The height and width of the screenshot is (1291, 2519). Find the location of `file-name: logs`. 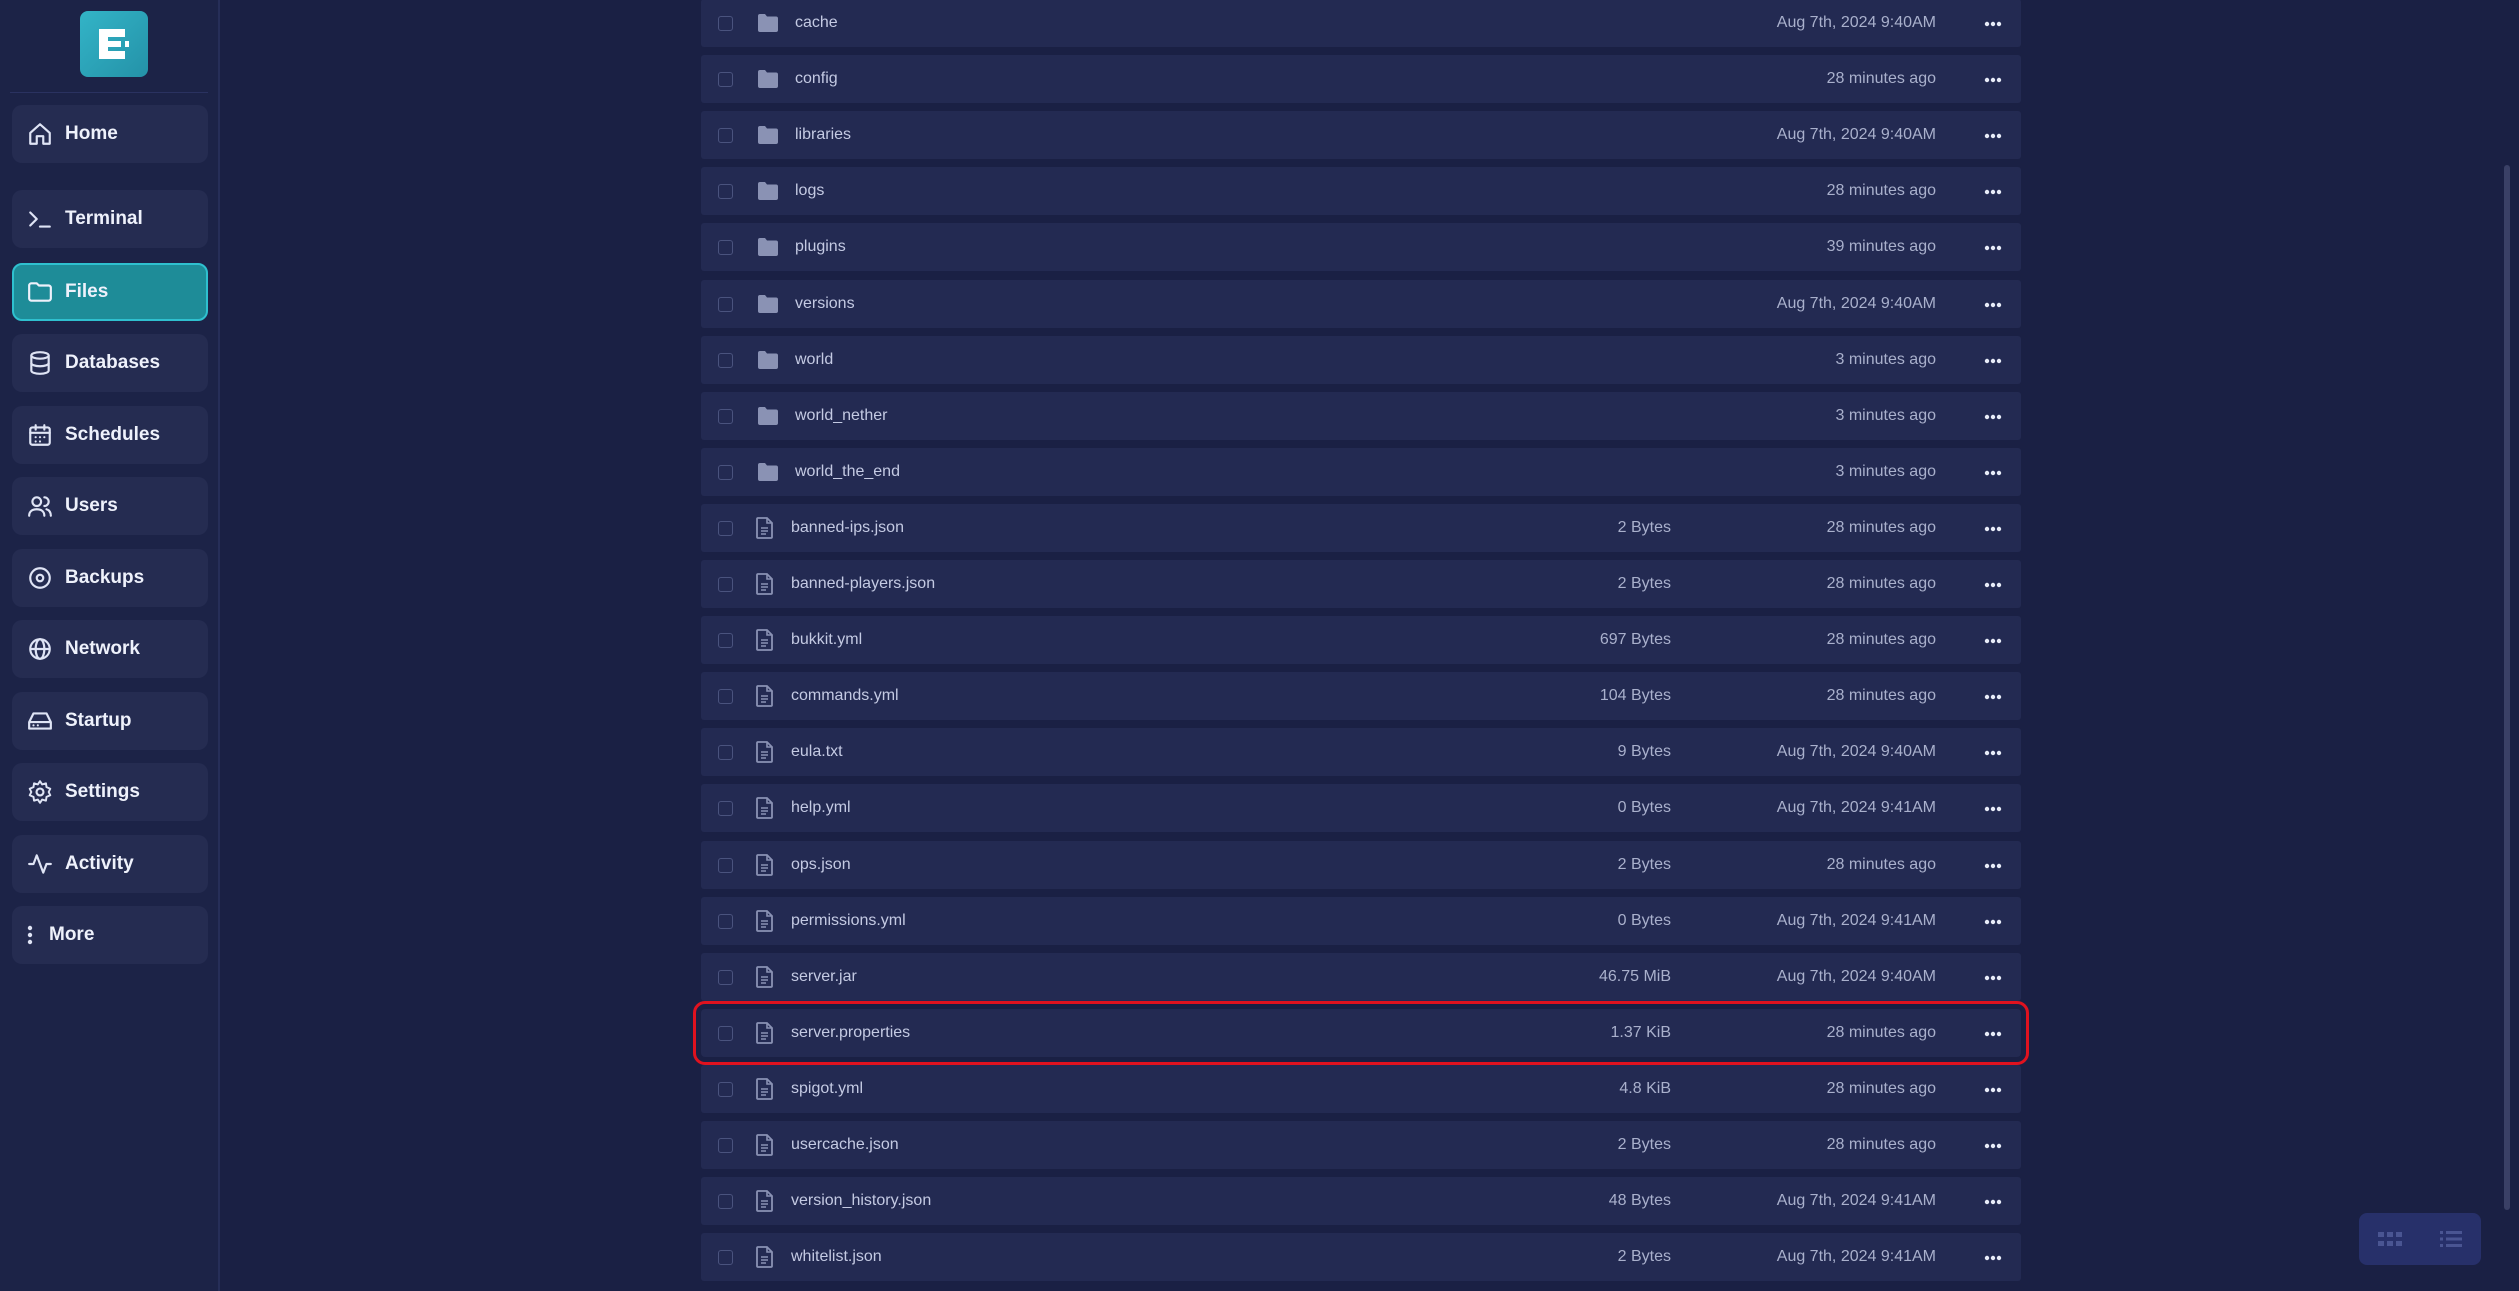

file-name: logs is located at coordinates (809, 191).